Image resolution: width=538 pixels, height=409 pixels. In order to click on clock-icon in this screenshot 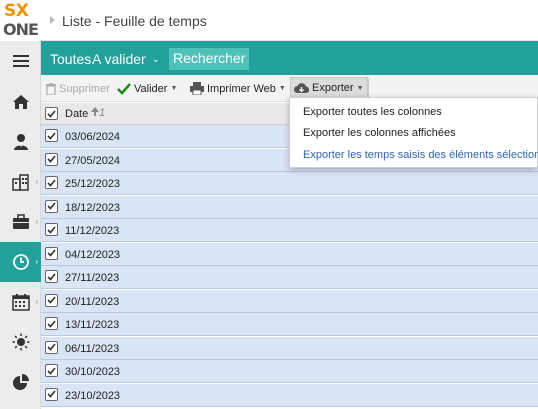, I will do `click(20, 262)`.